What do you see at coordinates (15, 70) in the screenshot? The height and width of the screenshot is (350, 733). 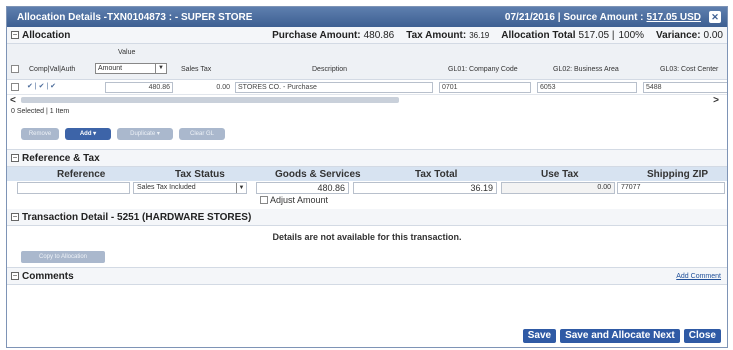 I see `select-all-checkbox` at bounding box center [15, 70].